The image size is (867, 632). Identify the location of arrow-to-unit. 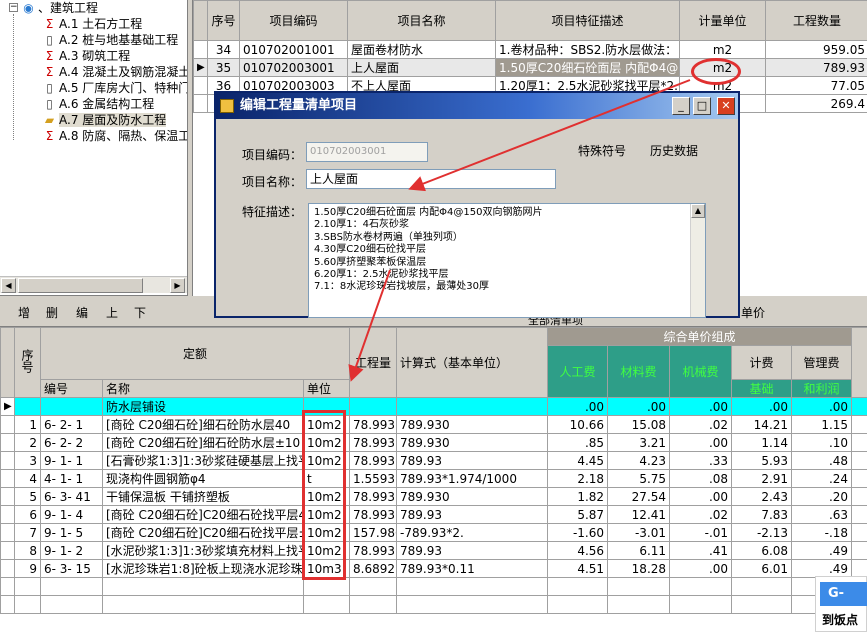
(369, 325).